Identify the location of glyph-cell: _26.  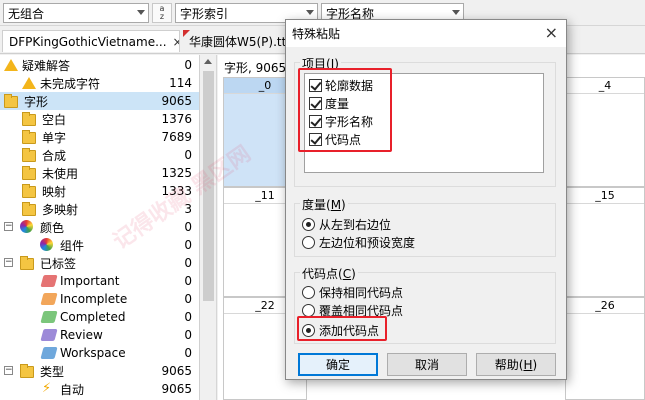
(605, 348).